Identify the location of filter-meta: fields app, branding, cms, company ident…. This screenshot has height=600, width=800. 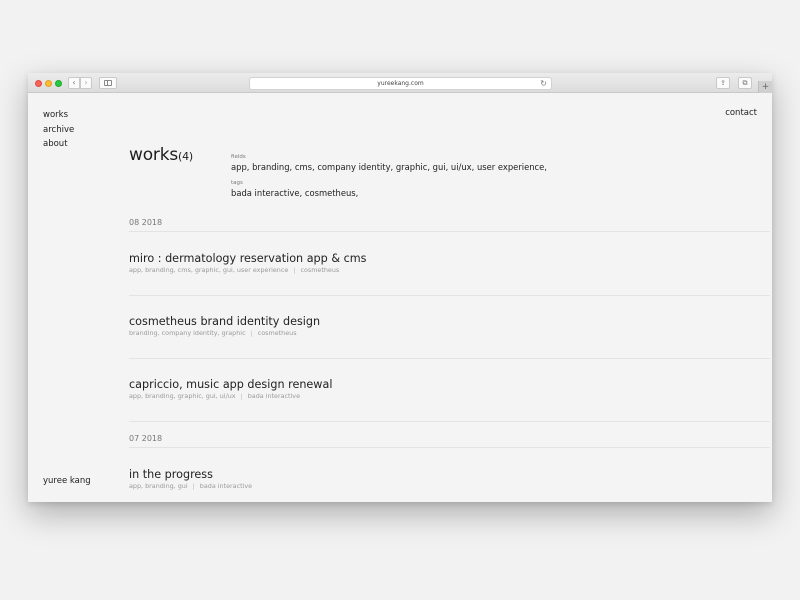
(389, 179).